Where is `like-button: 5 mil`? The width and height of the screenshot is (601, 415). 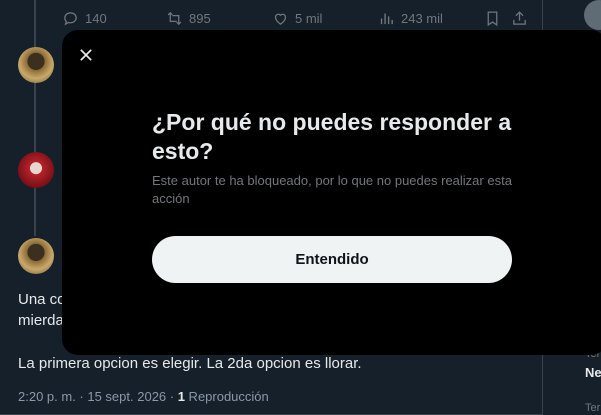 like-button: 5 mil is located at coordinates (297, 18).